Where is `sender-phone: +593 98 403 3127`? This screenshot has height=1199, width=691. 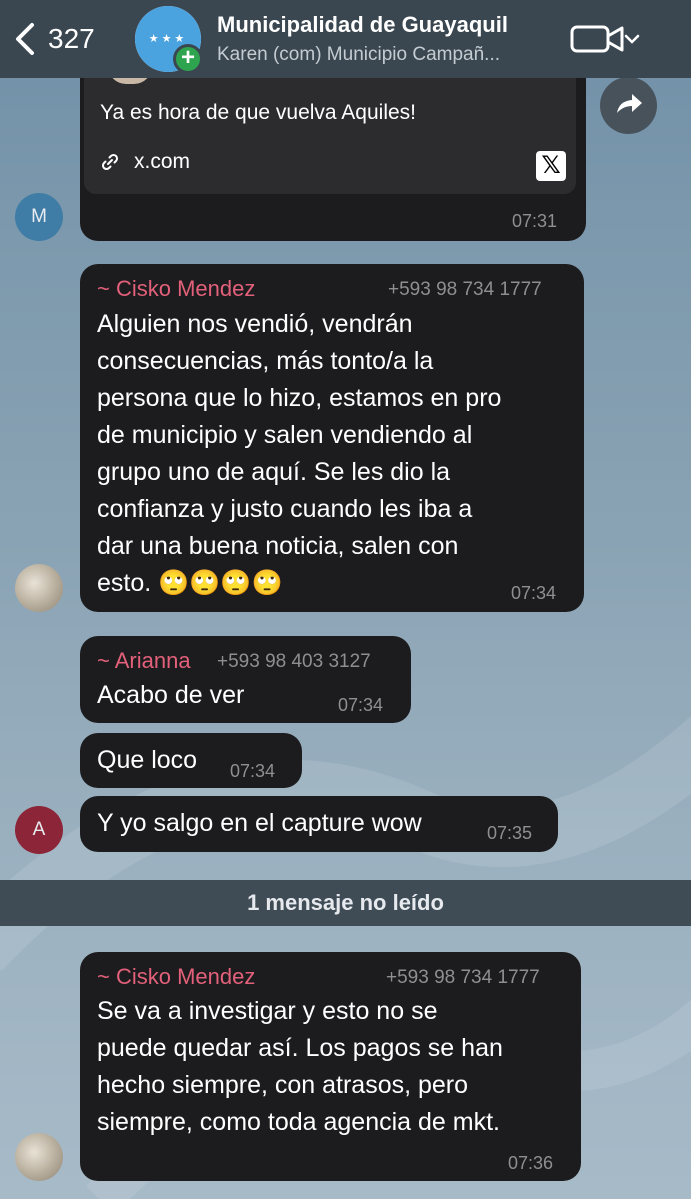
sender-phone: +593 98 403 3127 is located at coordinates (294, 661).